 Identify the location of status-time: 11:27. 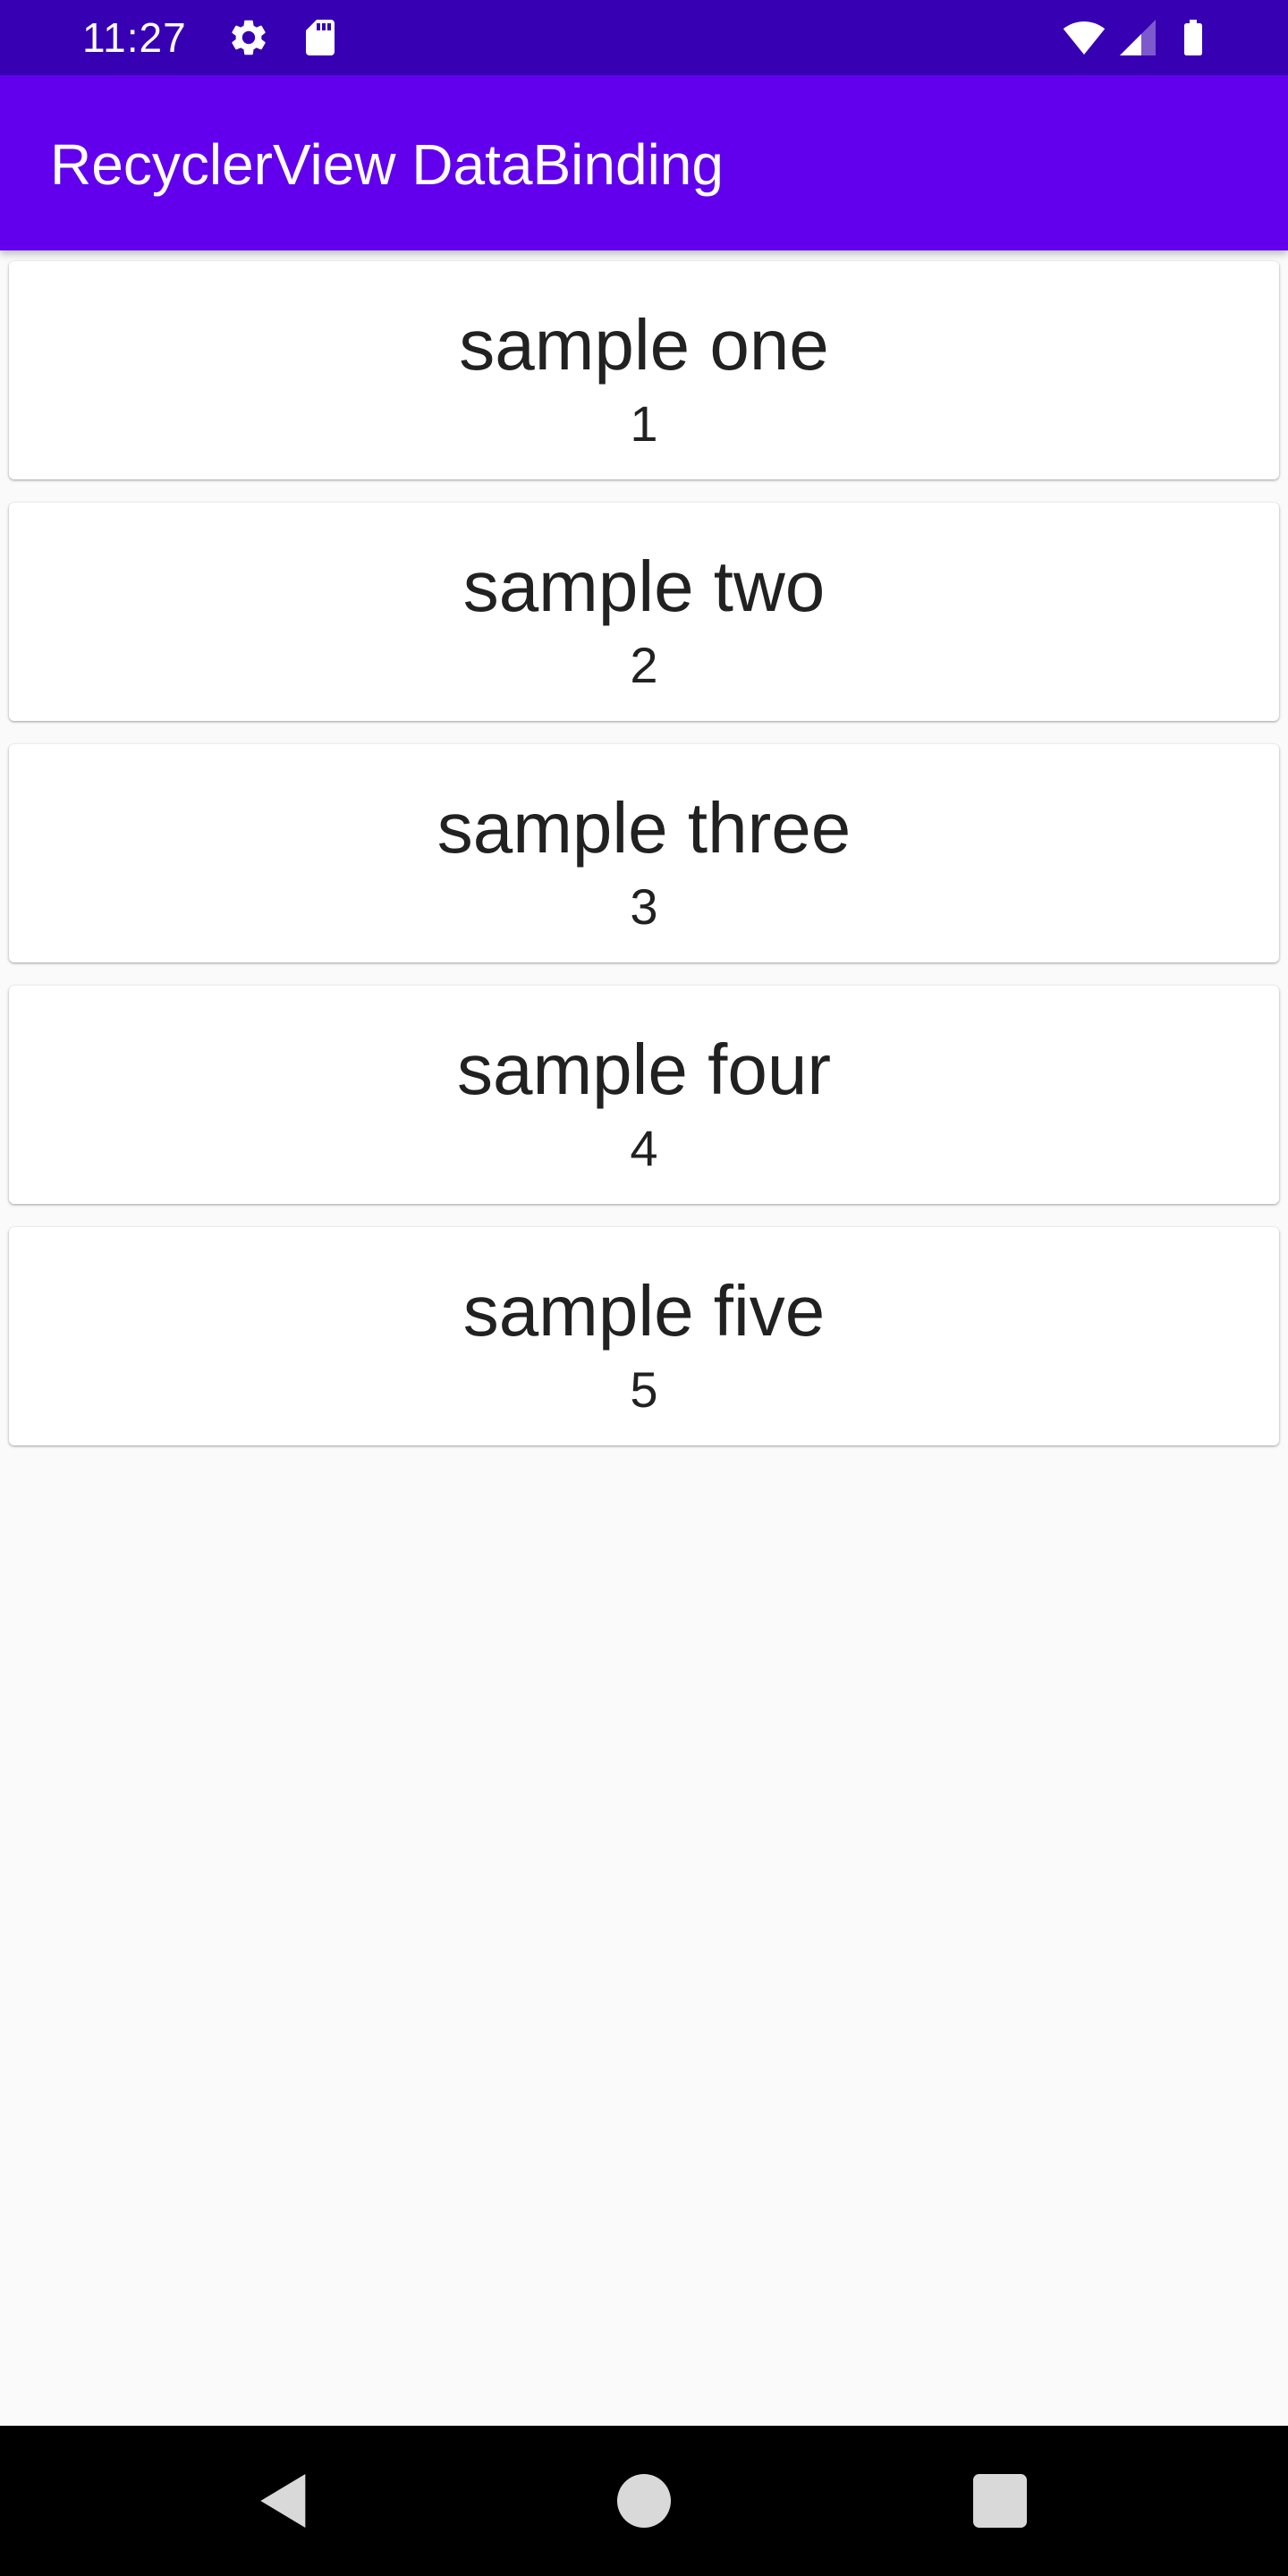
(134, 37).